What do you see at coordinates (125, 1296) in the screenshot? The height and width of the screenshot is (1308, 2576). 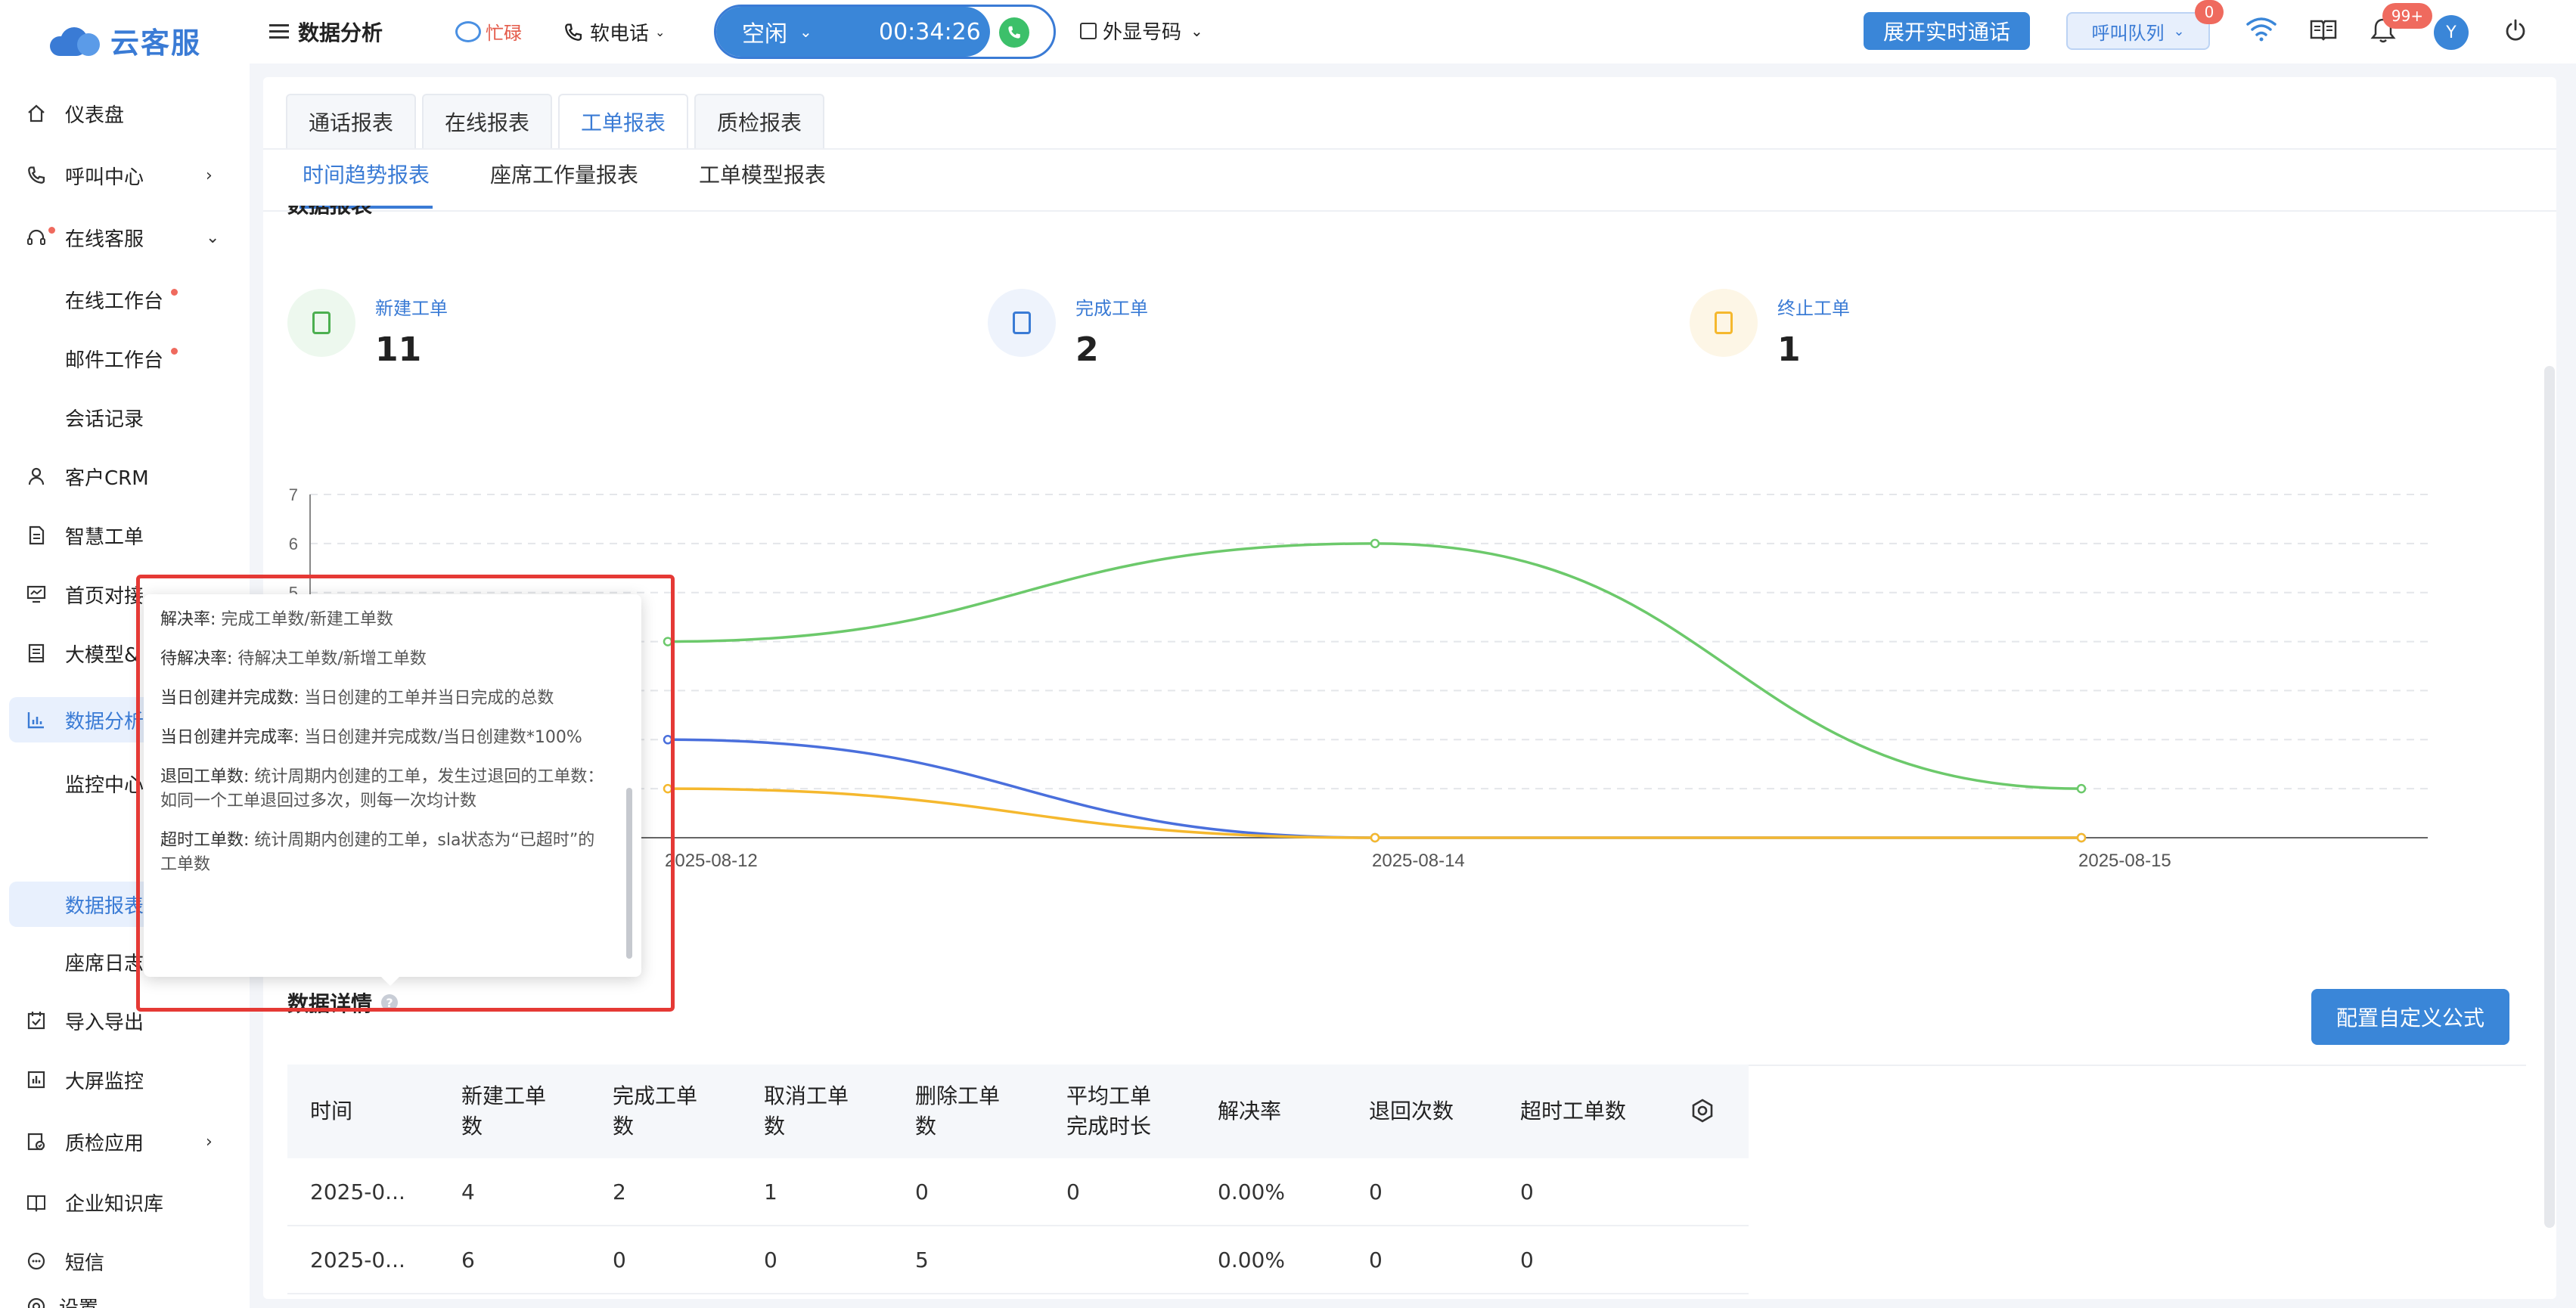 I see `sidebar-item-settings: 设置` at bounding box center [125, 1296].